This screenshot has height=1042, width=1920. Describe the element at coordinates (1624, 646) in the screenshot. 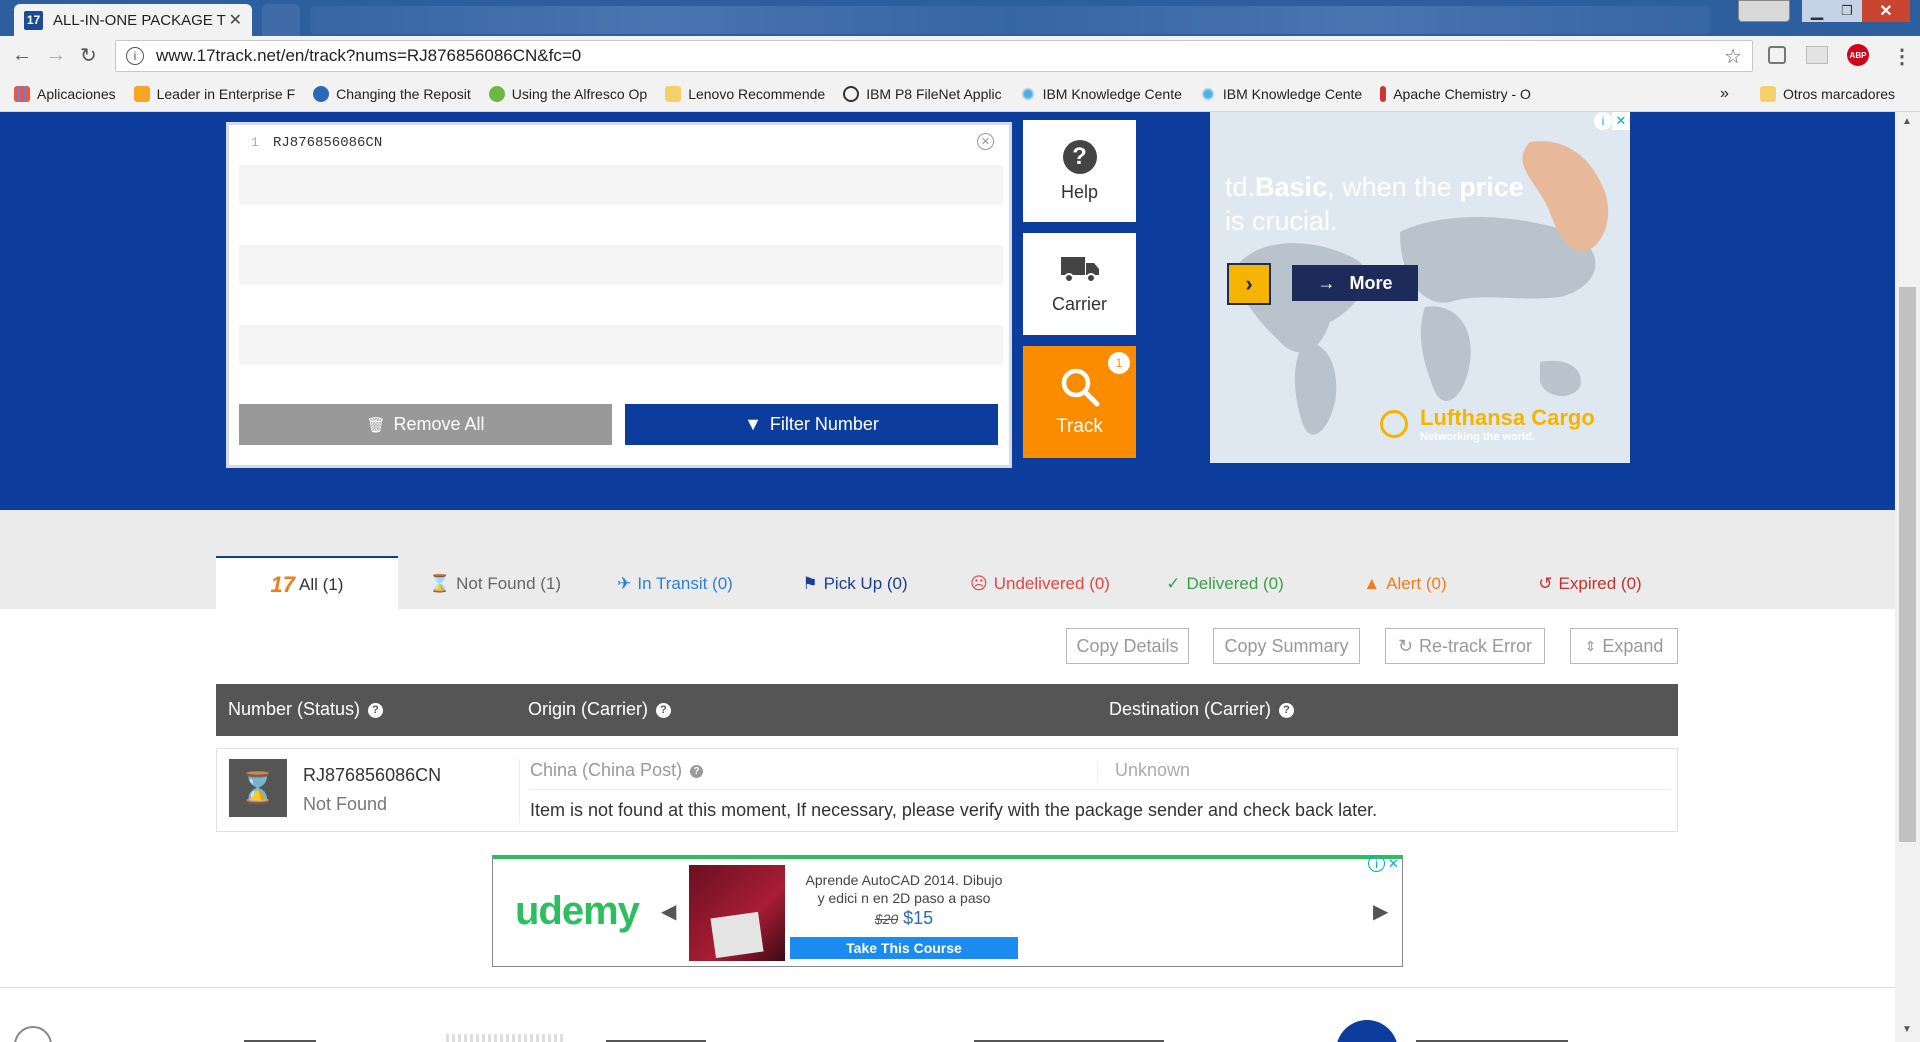

I see `expand-button: ⇕ Expand` at that location.